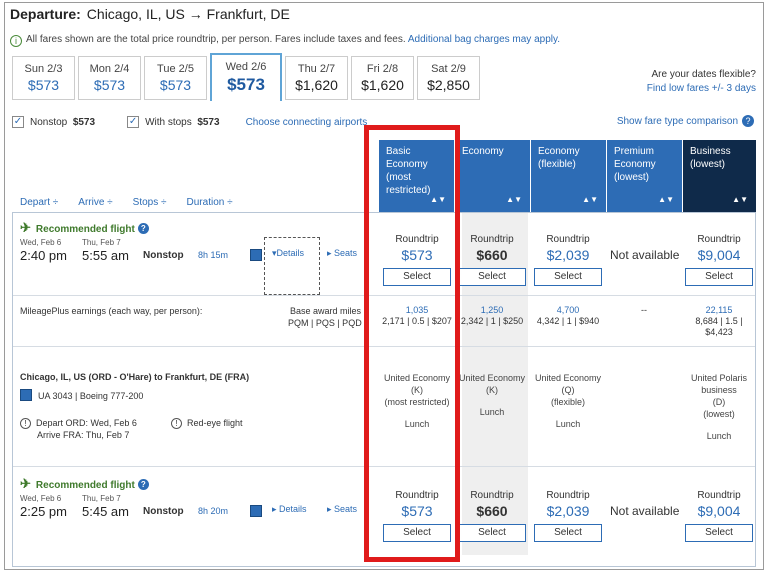 The height and width of the screenshot is (573, 768). What do you see at coordinates (289, 509) in the screenshot?
I see `details-link: ▸ Details` at bounding box center [289, 509].